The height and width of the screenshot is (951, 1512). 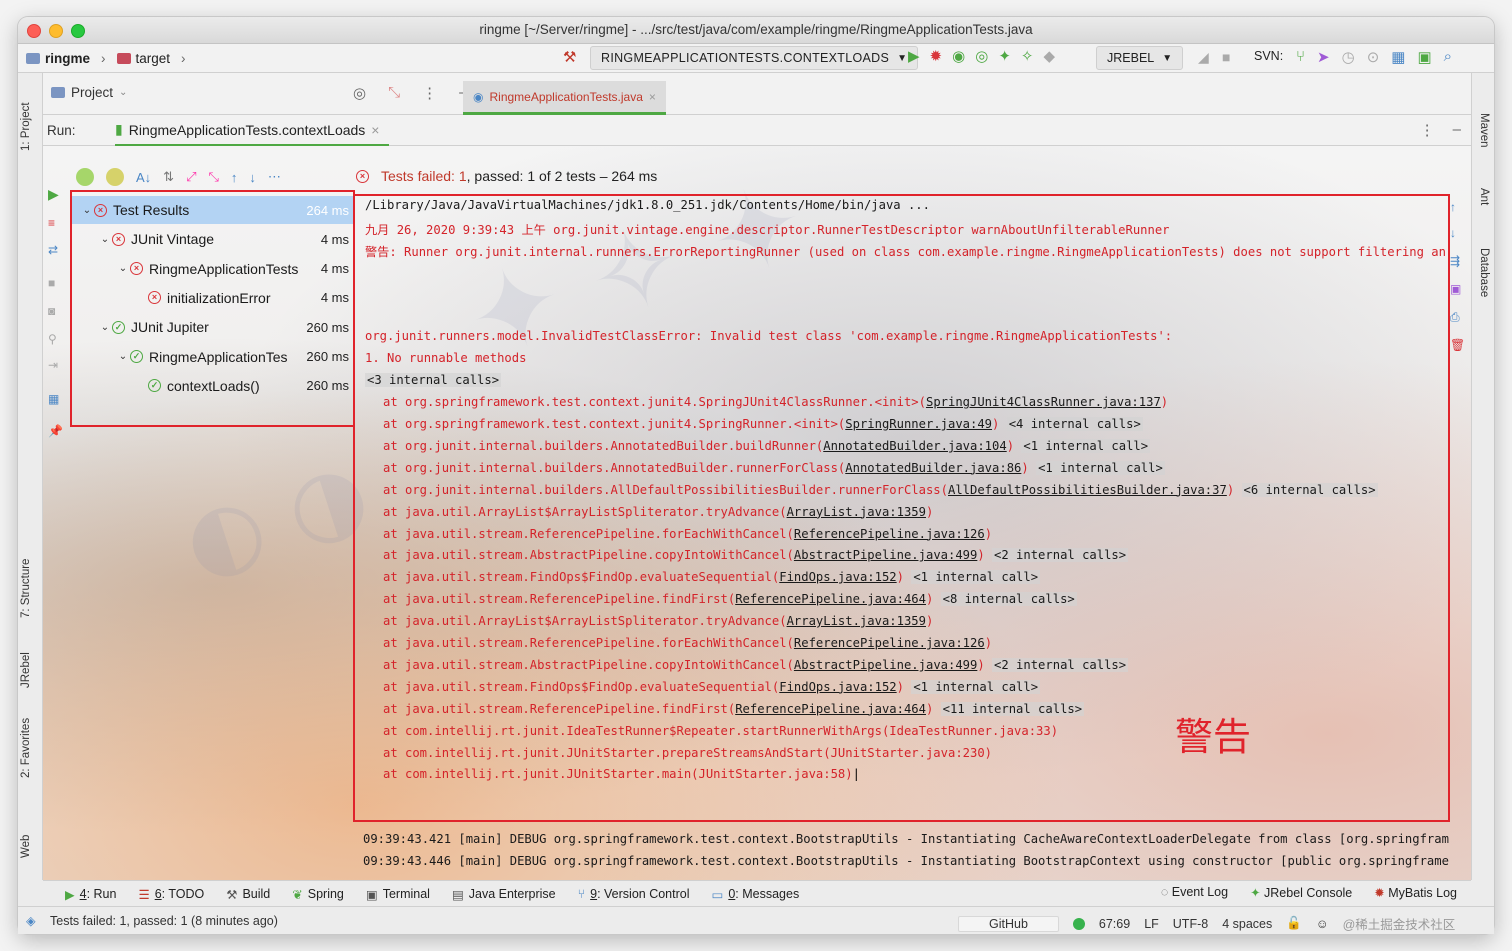 I want to click on collapse-icon: ⤡, so click(x=394, y=93).